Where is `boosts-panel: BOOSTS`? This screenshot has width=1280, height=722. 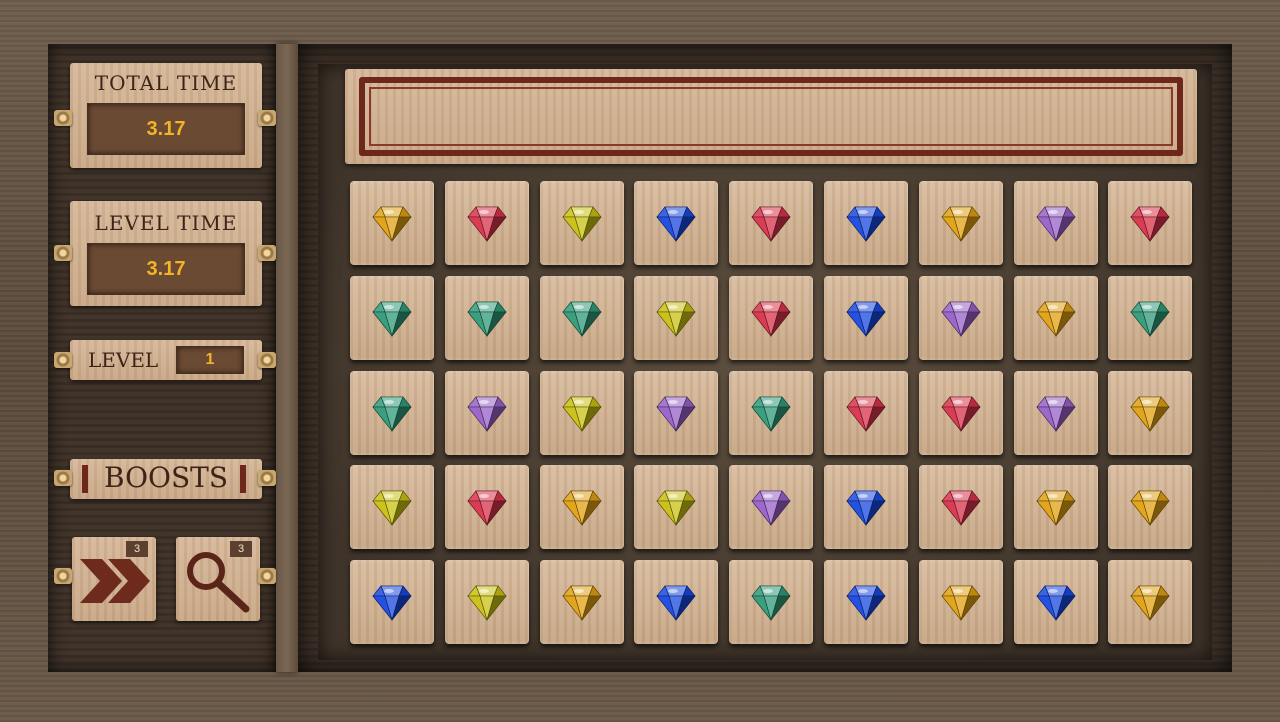 boosts-panel: BOOSTS is located at coordinates (166, 479).